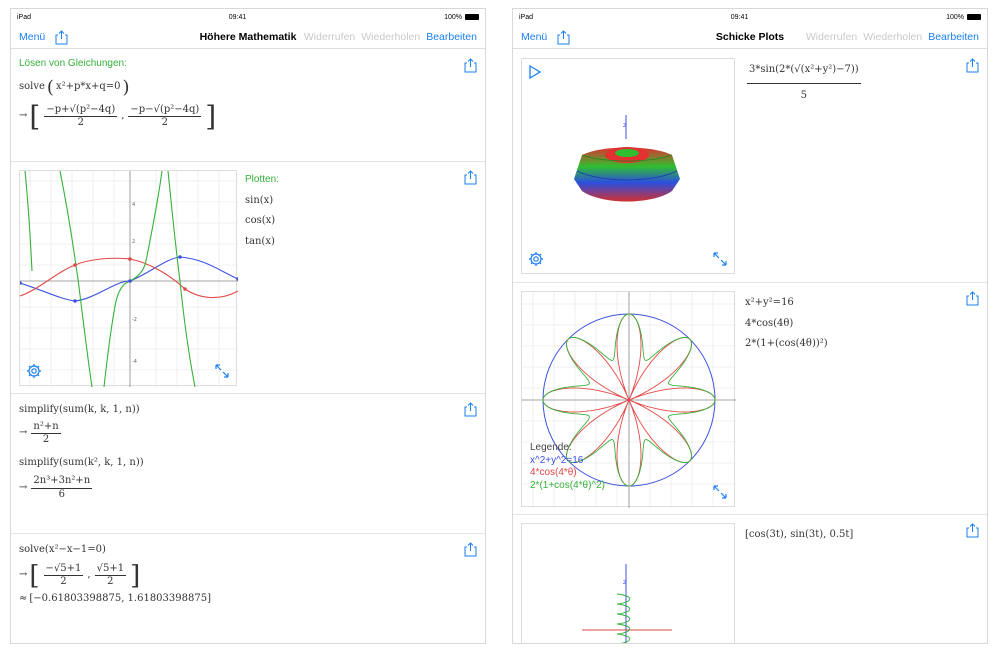 This screenshot has height=653, width=1000. What do you see at coordinates (23, 116) in the screenshot?
I see `result-arrow: →` at bounding box center [23, 116].